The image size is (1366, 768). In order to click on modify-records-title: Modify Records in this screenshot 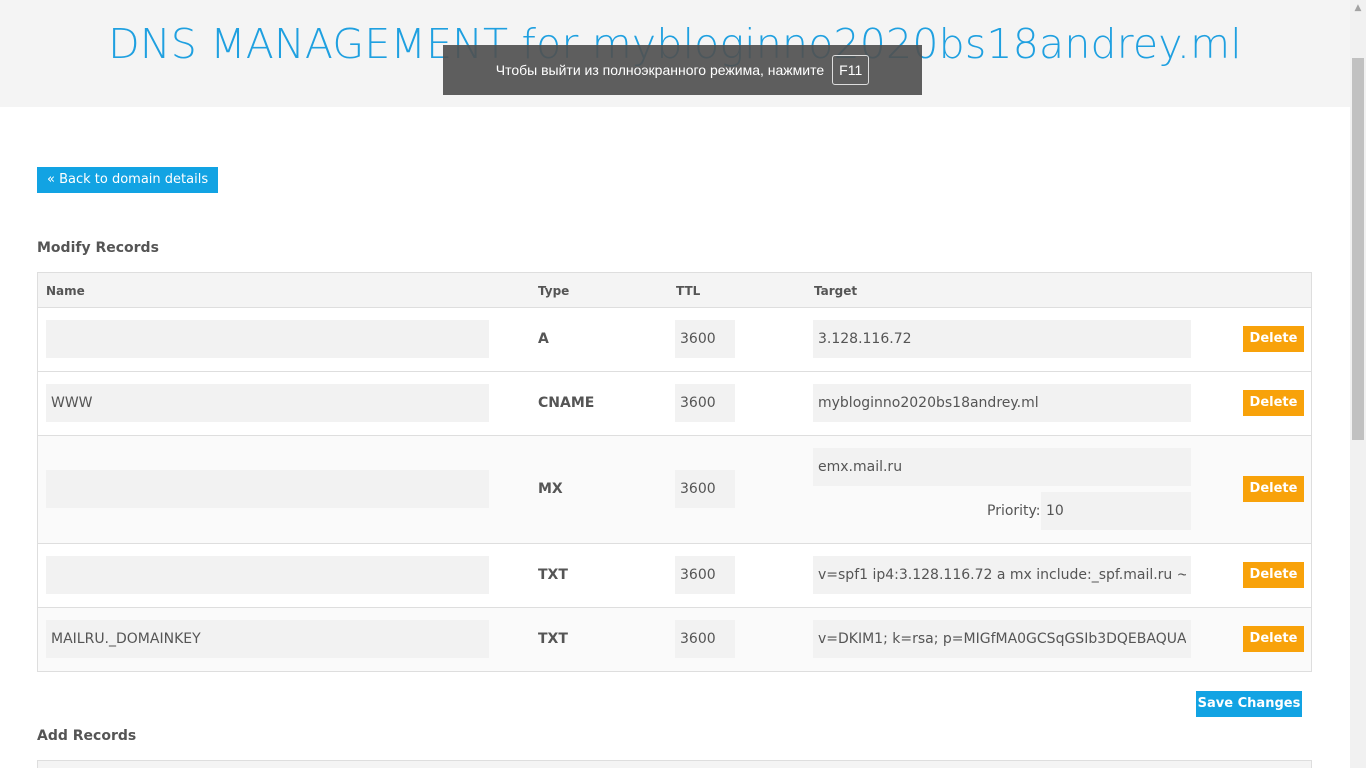, I will do `click(98, 248)`.